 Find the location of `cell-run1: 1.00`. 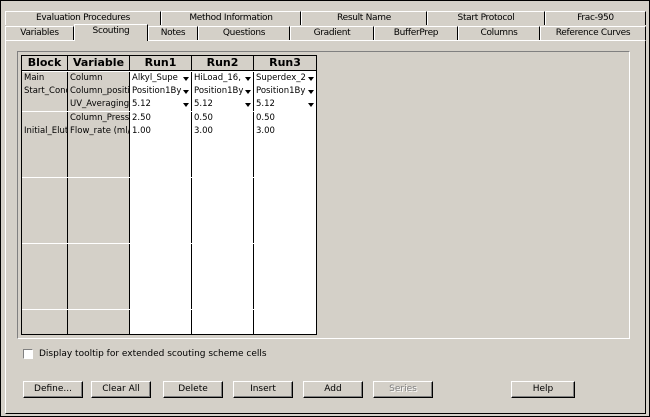

cell-run1: 1.00 is located at coordinates (161, 131).